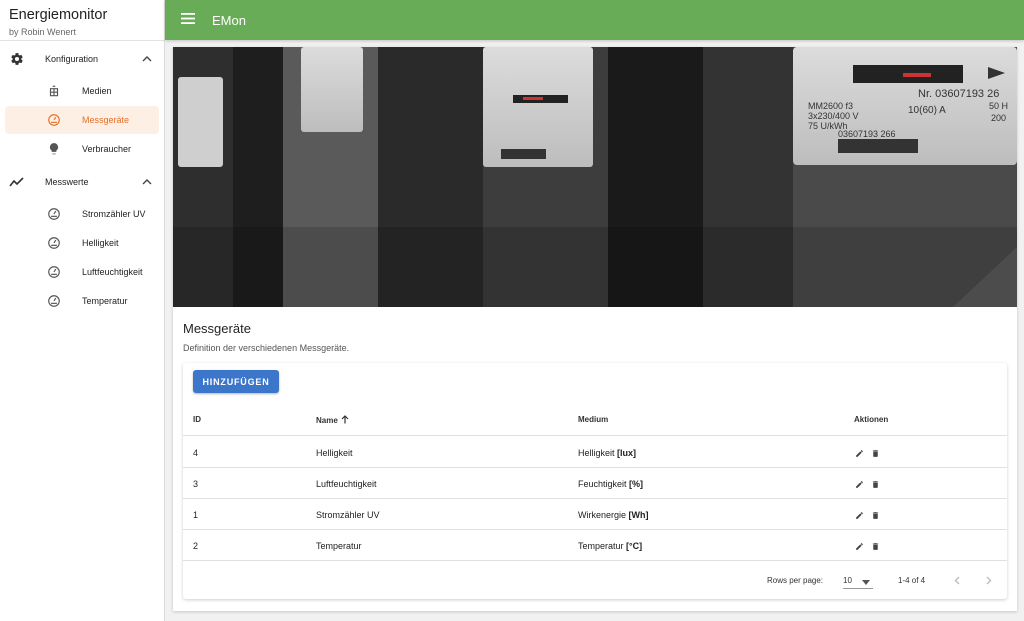 This screenshot has height=621, width=1024. What do you see at coordinates (196, 515) in the screenshot?
I see `cell-id: 1` at bounding box center [196, 515].